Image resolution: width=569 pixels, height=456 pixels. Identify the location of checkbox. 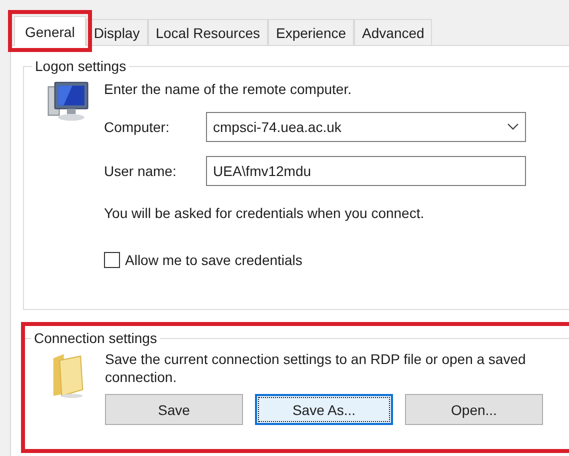
(112, 260).